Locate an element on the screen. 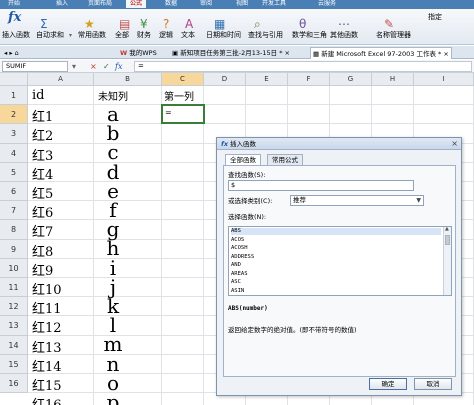 The width and height of the screenshot is (474, 405). column-header-e: E is located at coordinates (267, 79).